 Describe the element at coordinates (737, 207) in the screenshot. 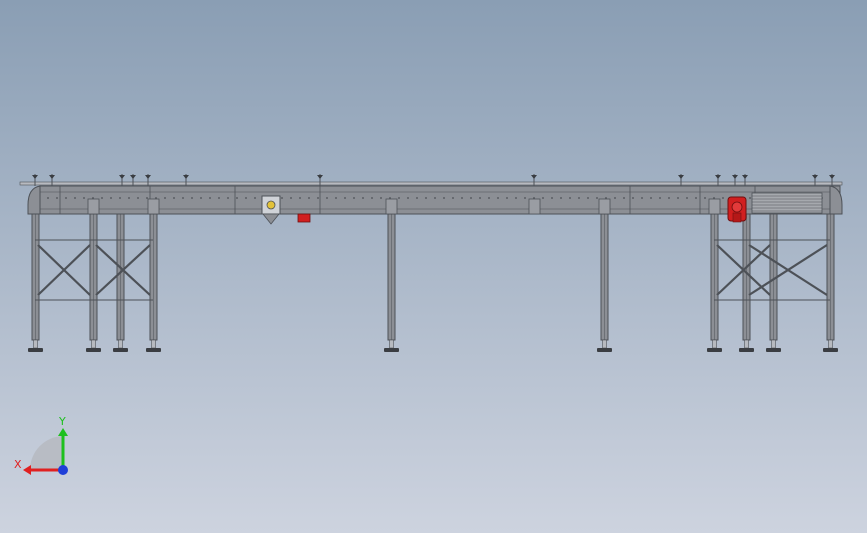

I see `motor-flange` at that location.